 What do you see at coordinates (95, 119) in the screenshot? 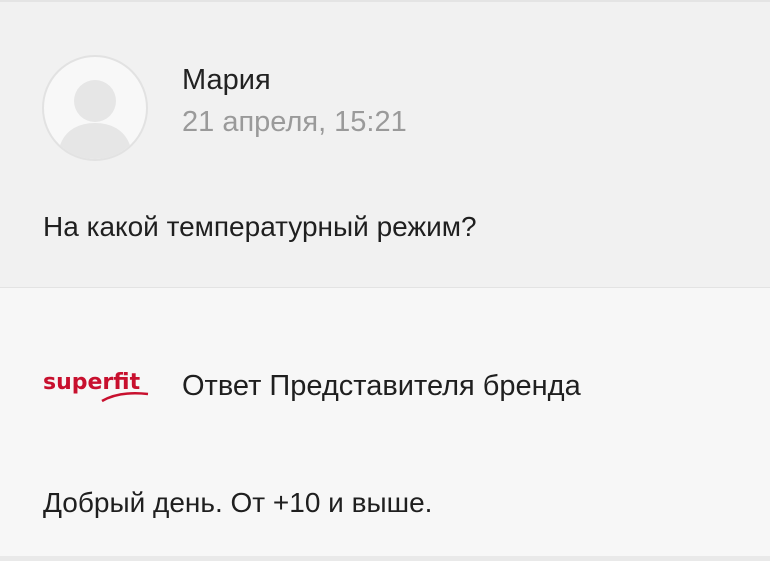
I see `user-silhouette-icon` at bounding box center [95, 119].